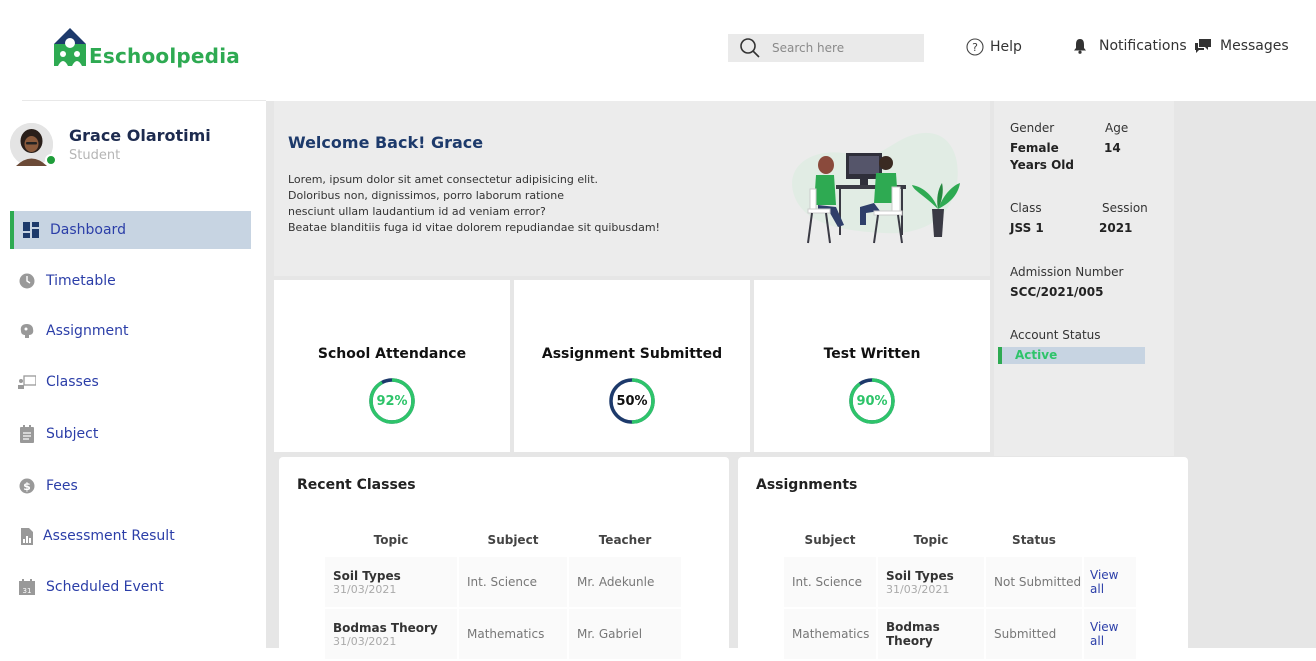 This screenshot has width=1316, height=661. Describe the element at coordinates (386, 142) in the screenshot. I see `welcome-title: Welcome Back! Grace` at that location.